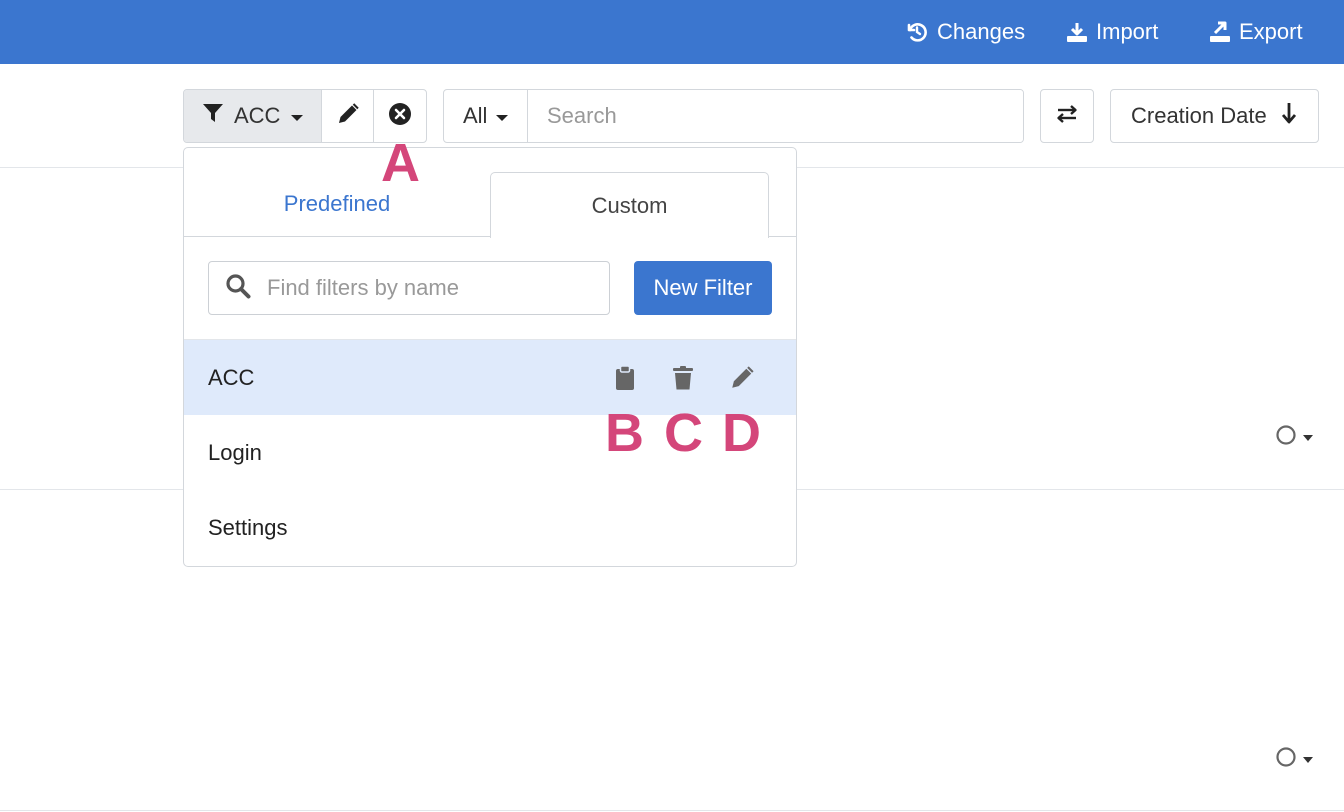 This screenshot has height=812, width=1344. I want to click on marker-b: B, so click(624, 433).